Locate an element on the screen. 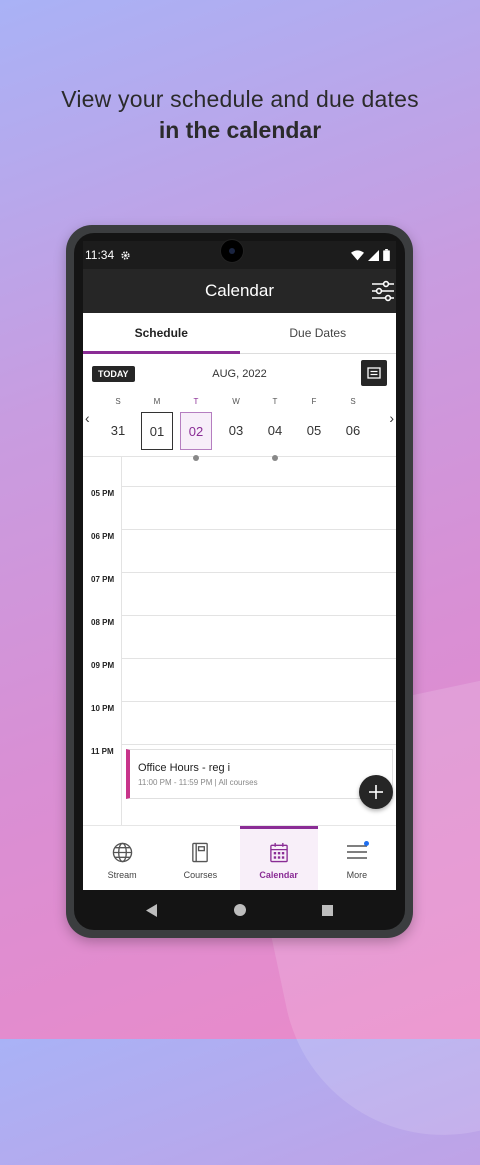 This screenshot has width=480, height=1165. day-tuesday-today: T 02 is located at coordinates (196, 428).